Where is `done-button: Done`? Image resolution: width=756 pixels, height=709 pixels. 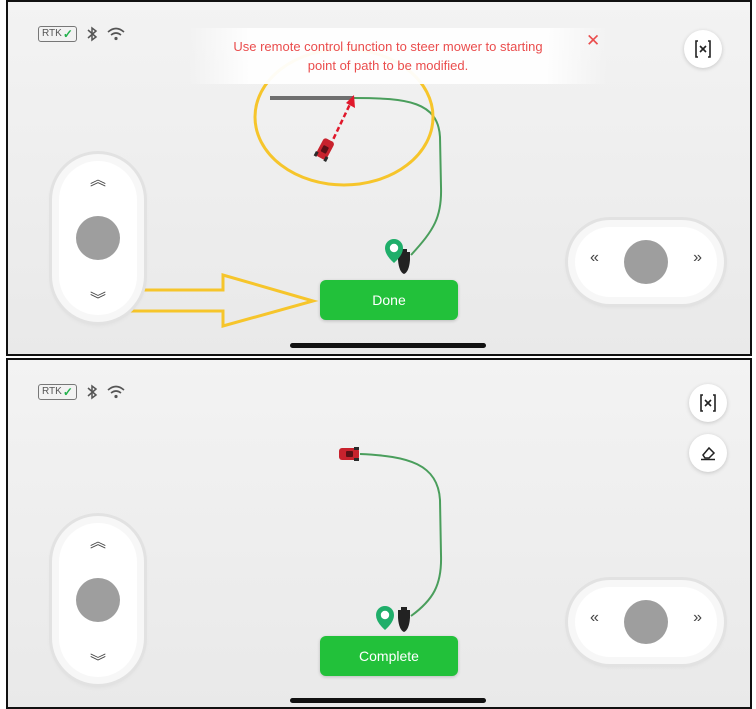 done-button: Done is located at coordinates (389, 300).